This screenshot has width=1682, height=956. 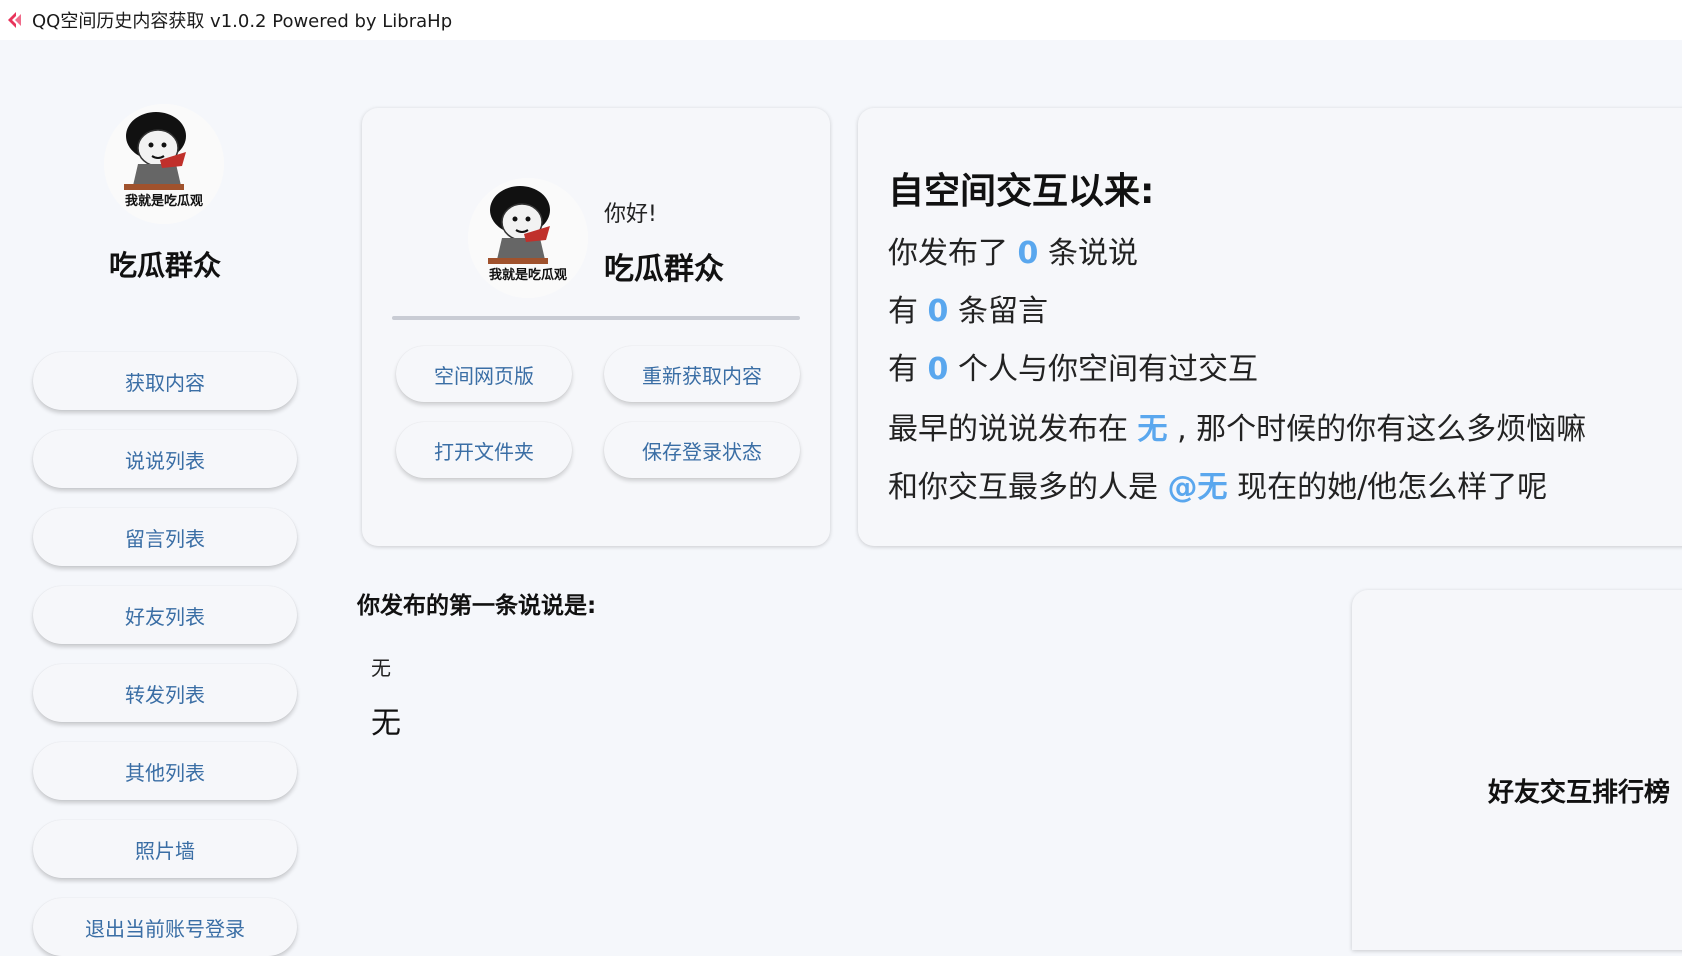 I want to click on profile-username: 吃瓜群众, so click(x=664, y=269).